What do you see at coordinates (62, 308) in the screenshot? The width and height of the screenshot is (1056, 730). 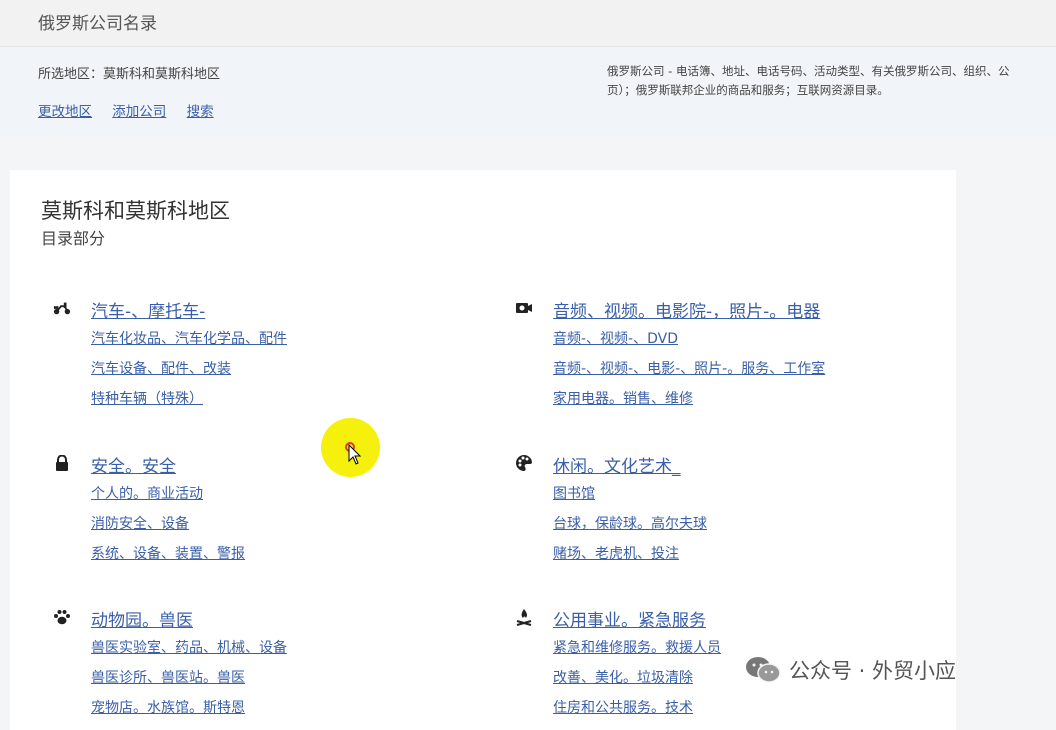 I see `scooter-icon` at bounding box center [62, 308].